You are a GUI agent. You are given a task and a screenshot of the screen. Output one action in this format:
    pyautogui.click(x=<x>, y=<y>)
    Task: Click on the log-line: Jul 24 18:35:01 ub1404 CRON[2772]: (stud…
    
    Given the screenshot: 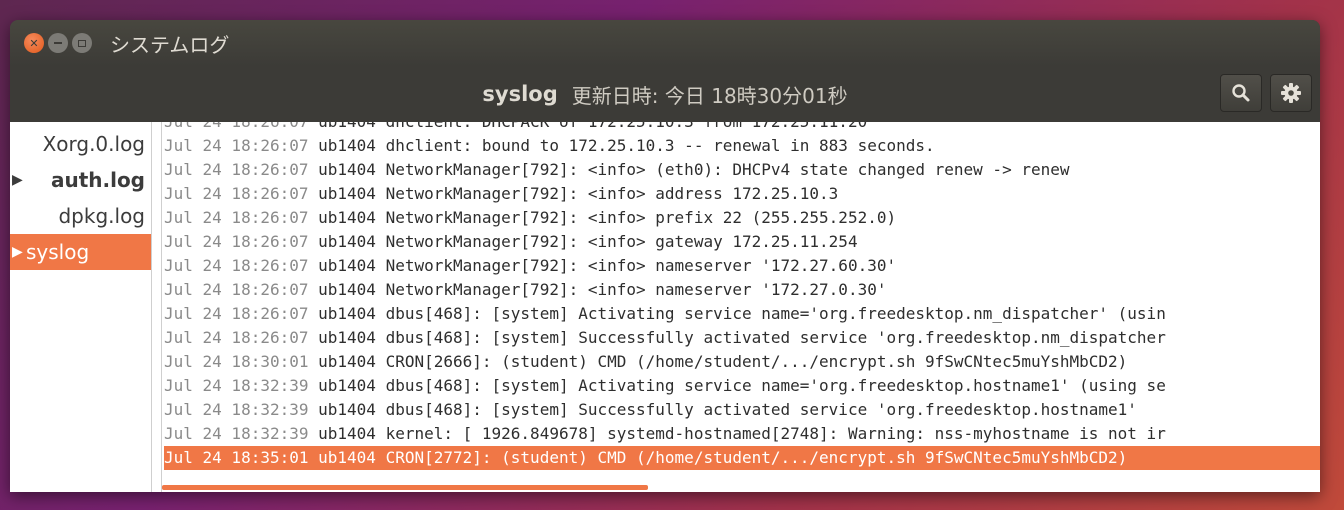 What is the action you would take?
    pyautogui.click(x=742, y=458)
    